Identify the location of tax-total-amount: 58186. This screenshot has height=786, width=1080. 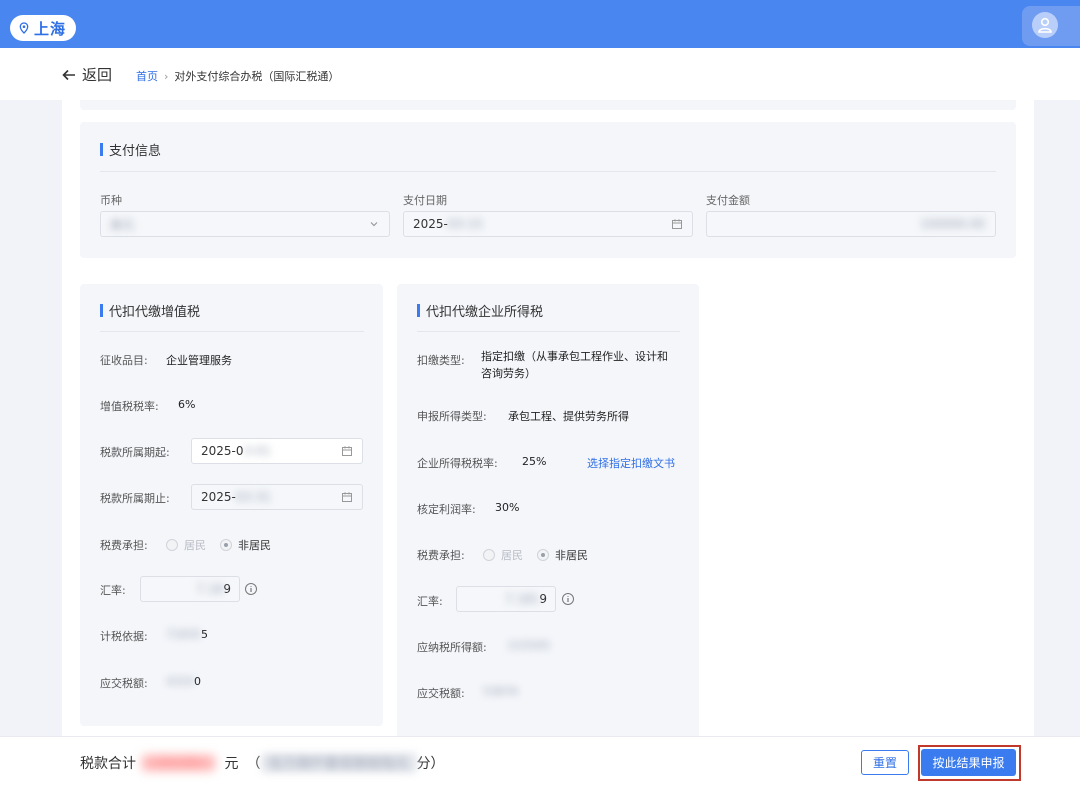
(178, 763).